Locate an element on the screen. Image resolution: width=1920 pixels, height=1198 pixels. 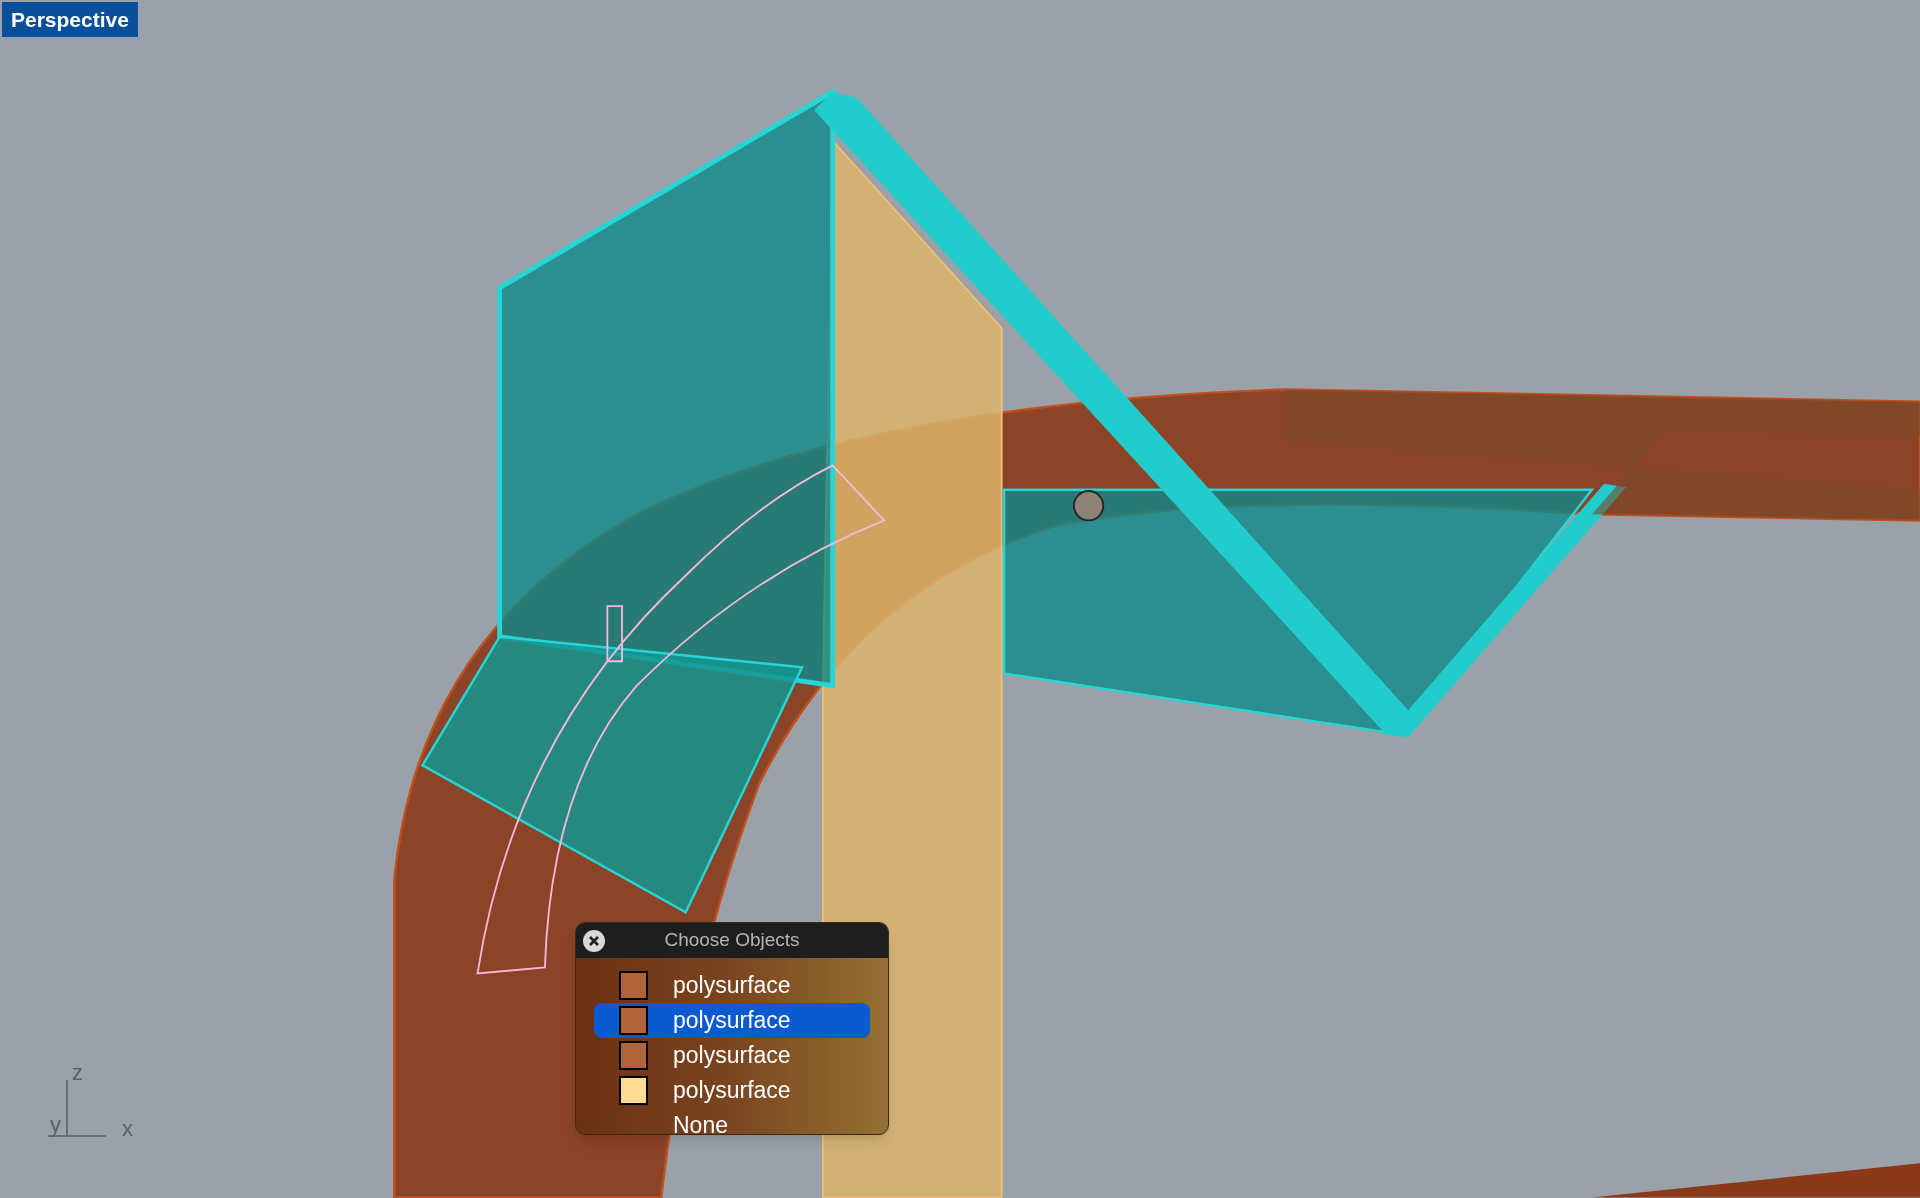
object-label: None is located at coordinates (700, 1122).